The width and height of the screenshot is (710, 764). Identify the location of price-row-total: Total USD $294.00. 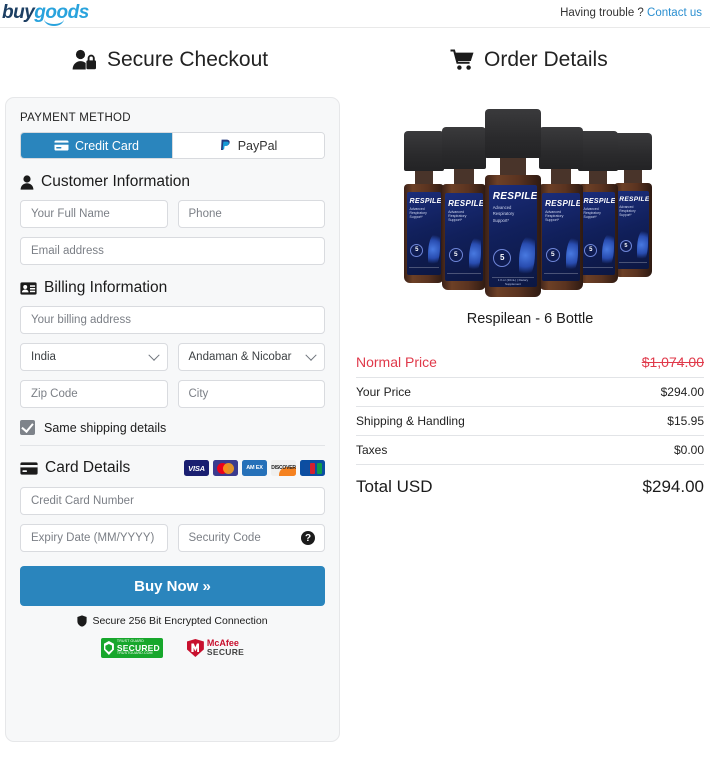
(530, 484).